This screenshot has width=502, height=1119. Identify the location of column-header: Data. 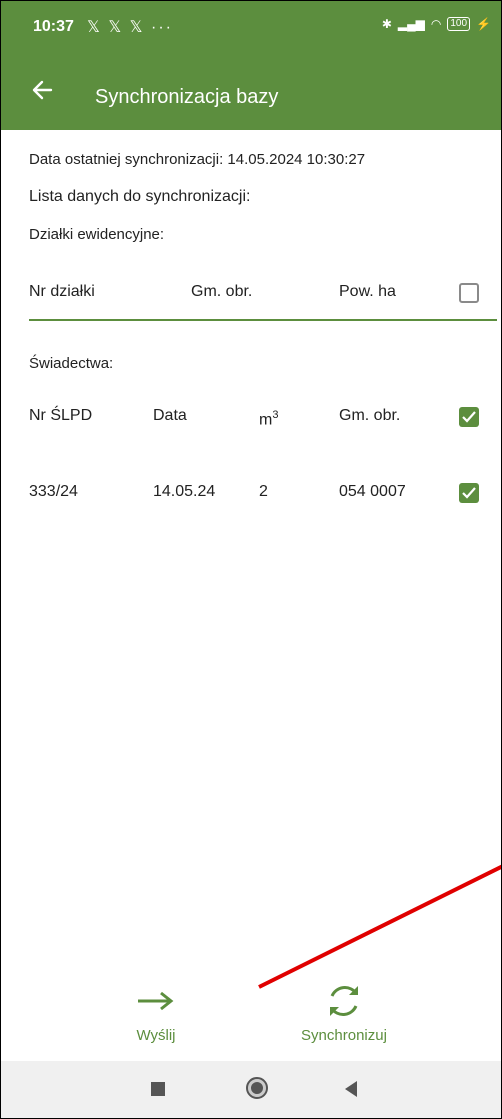
(170, 415).